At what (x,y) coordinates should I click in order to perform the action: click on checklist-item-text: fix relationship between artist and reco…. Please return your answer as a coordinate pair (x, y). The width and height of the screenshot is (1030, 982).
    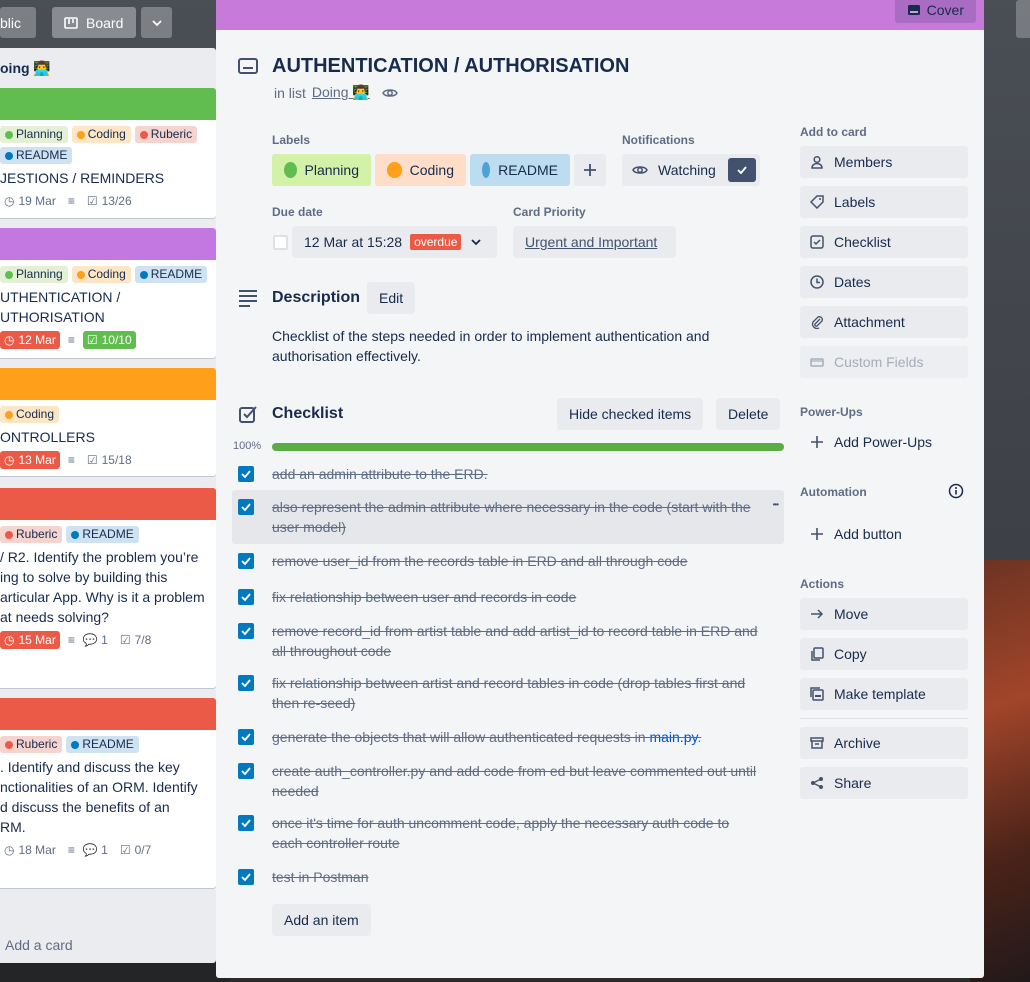
    Looking at the image, I should click on (517, 693).